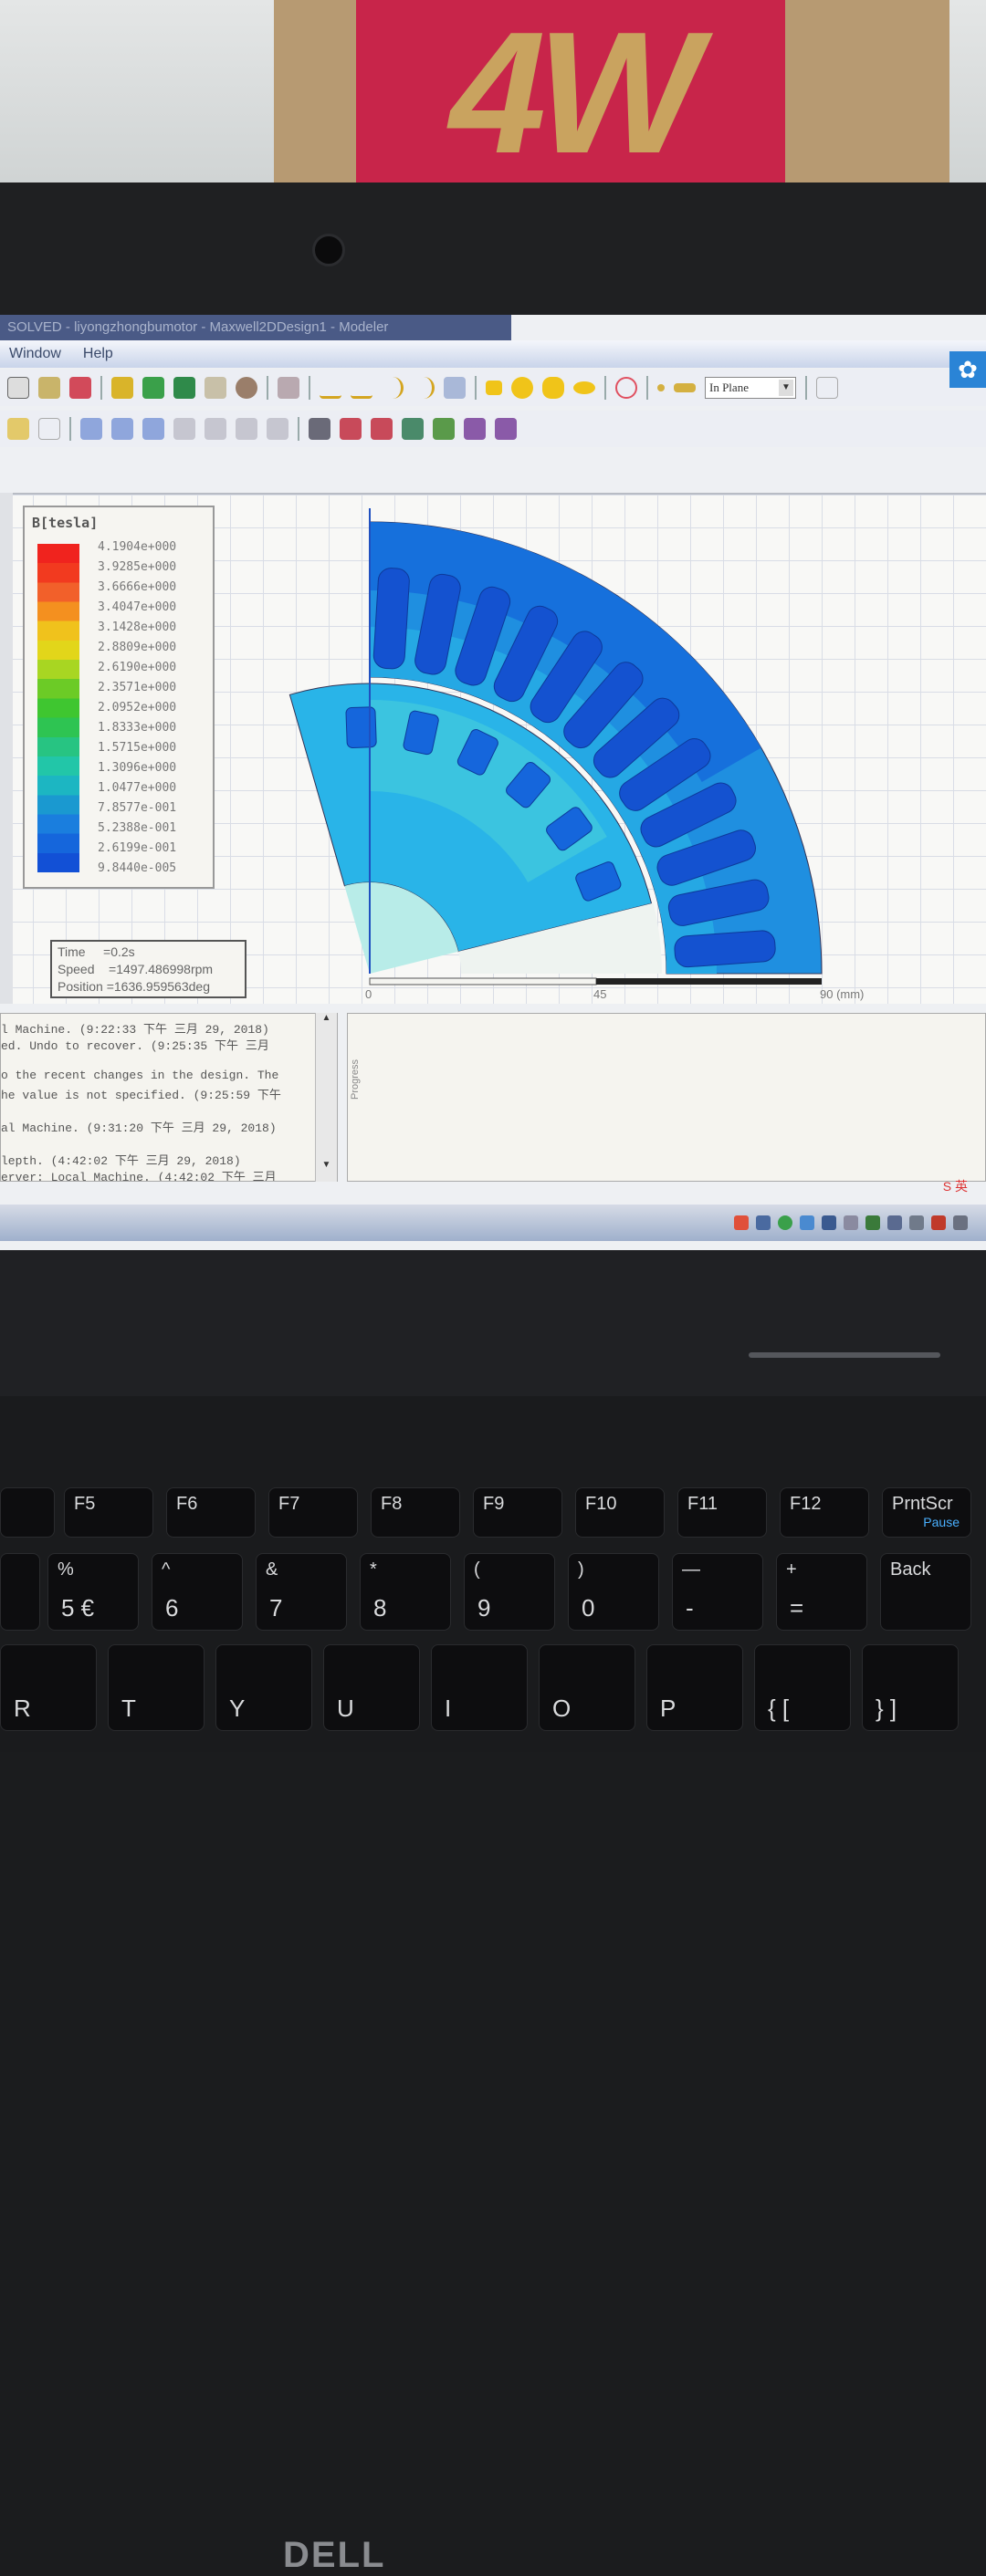 Image resolution: width=986 pixels, height=2576 pixels. Describe the element at coordinates (98, 353) in the screenshot. I see `menu-help: Help` at that location.